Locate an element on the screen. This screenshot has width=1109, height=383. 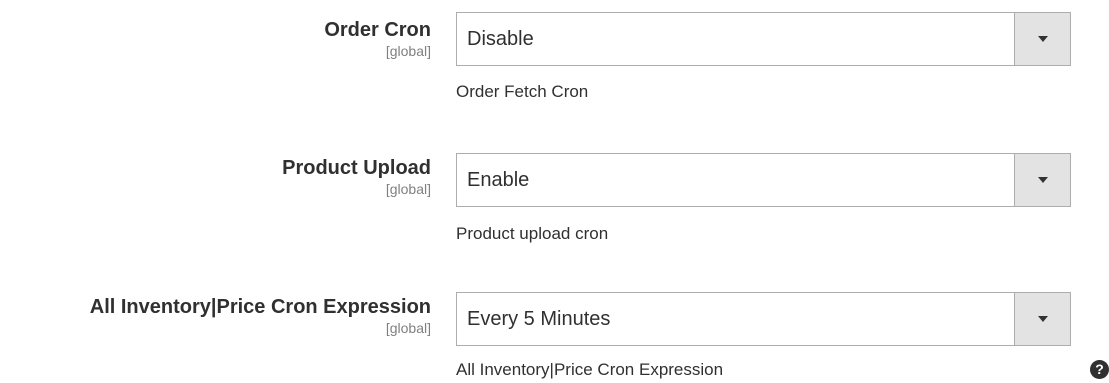
field-label: Order Cron is located at coordinates (377, 30).